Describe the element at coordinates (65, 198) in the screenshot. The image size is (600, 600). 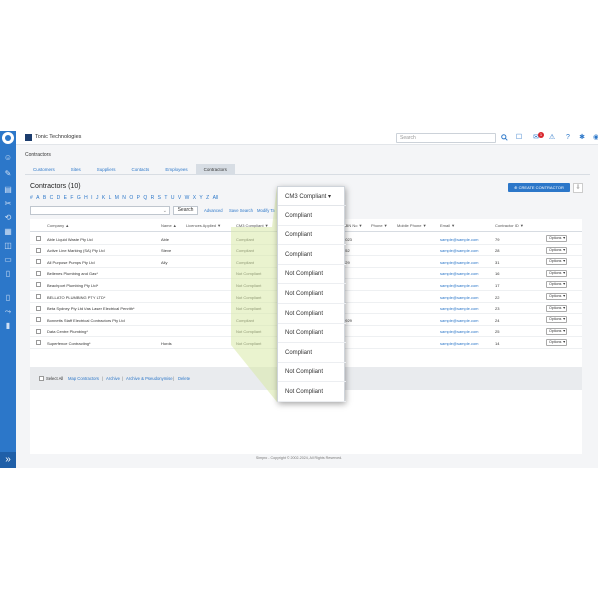
I see `alpha-filter-letter: E` at that location.